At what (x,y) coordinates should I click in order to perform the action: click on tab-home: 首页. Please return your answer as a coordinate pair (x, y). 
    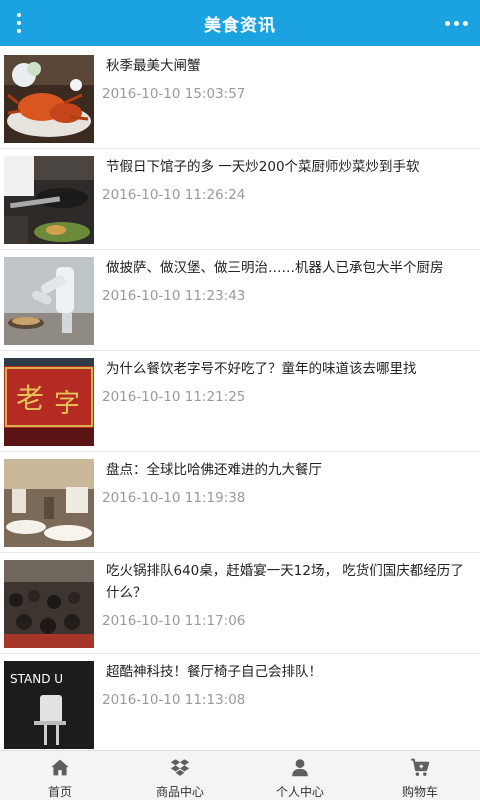
    Looking at the image, I should click on (60, 775).